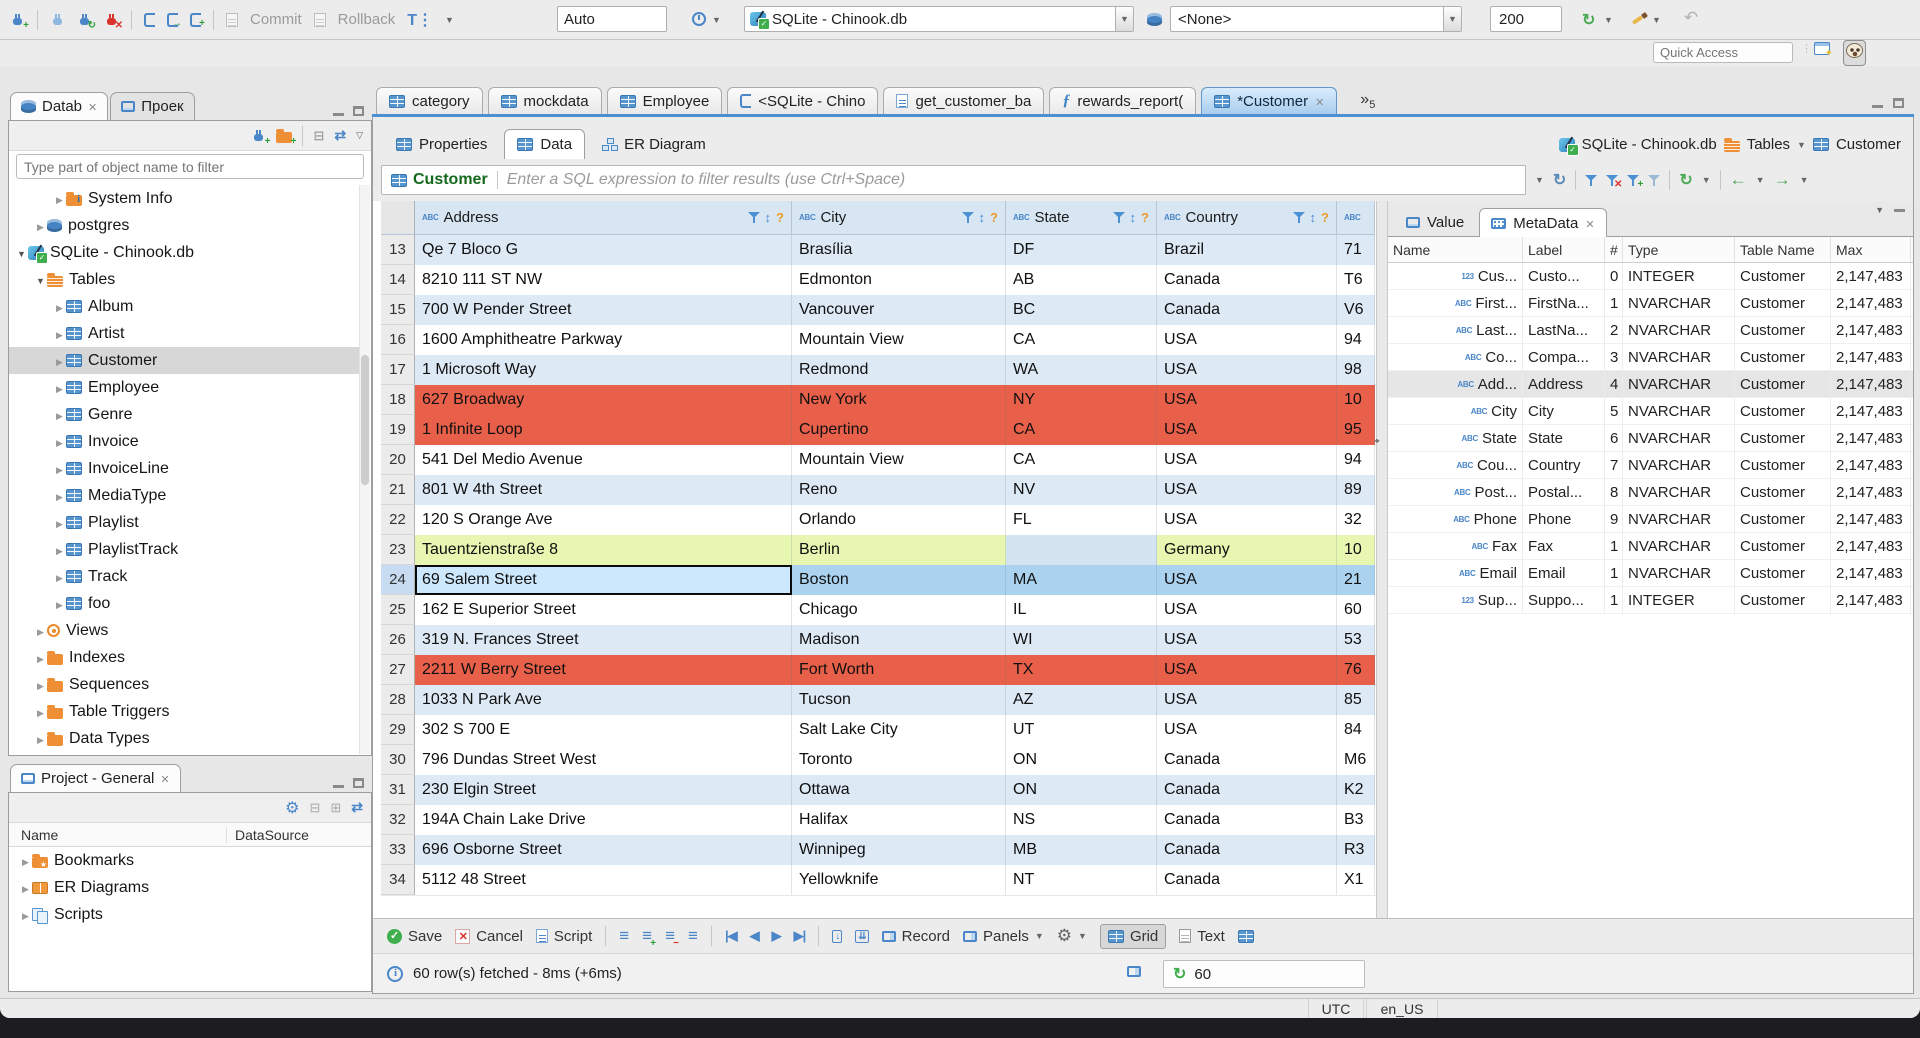 The height and width of the screenshot is (1038, 1920). Describe the element at coordinates (1269, 100) in the screenshot. I see `editor-tab-customer: *Customer` at that location.